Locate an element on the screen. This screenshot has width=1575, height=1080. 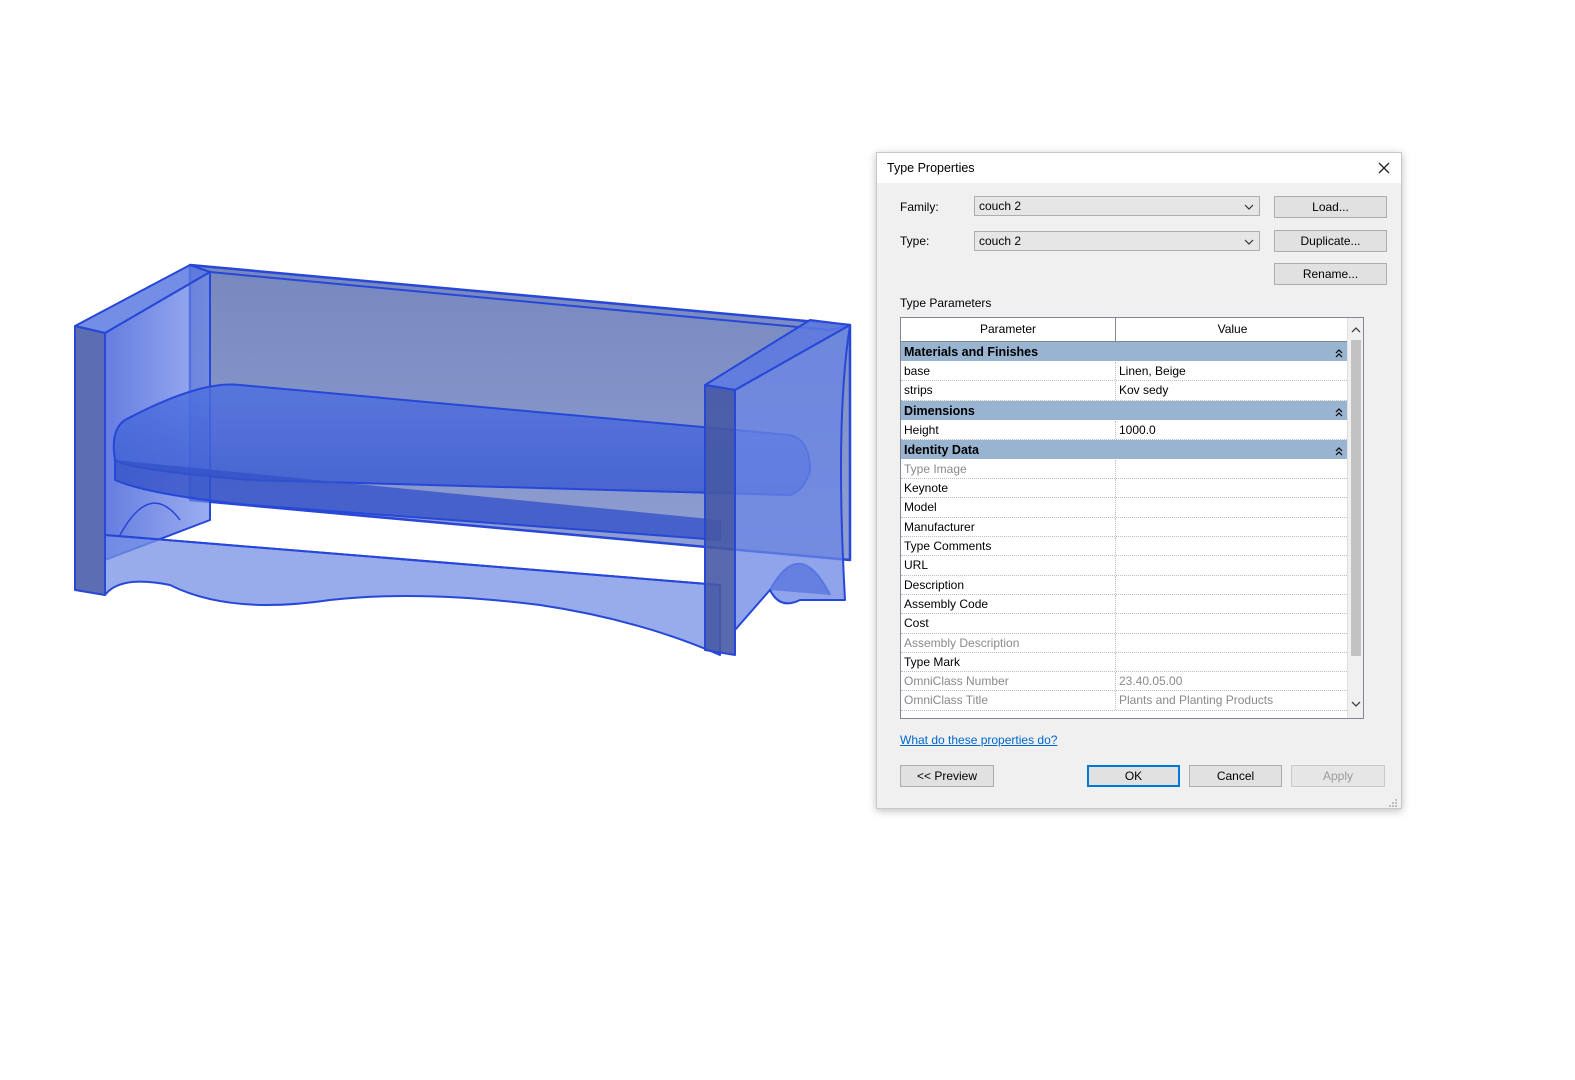
type-parameters-label: Type Parameters is located at coordinates (946, 303).